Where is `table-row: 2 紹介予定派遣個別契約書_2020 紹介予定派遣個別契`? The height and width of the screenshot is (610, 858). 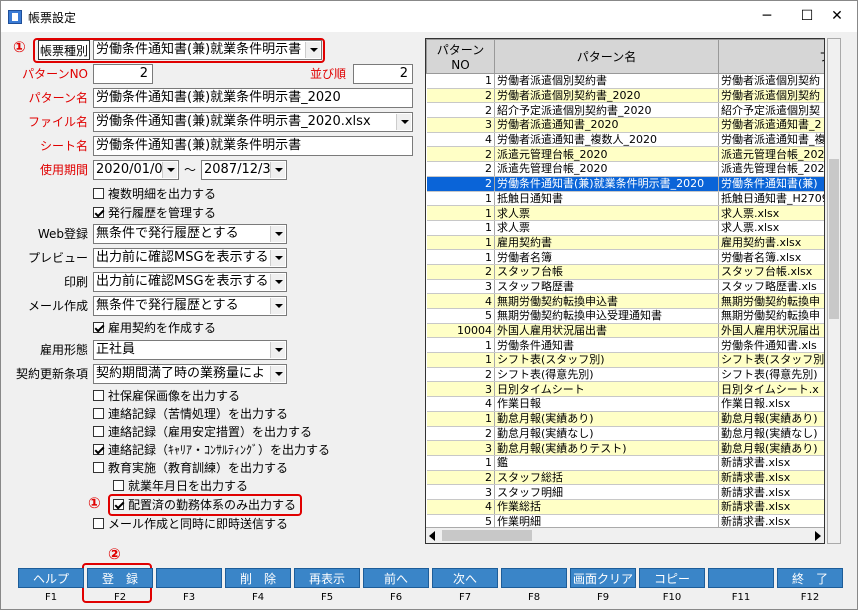 table-row: 2 紹介予定派遣個別契約書_2020 紹介予定派遣個別契 is located at coordinates (625, 110).